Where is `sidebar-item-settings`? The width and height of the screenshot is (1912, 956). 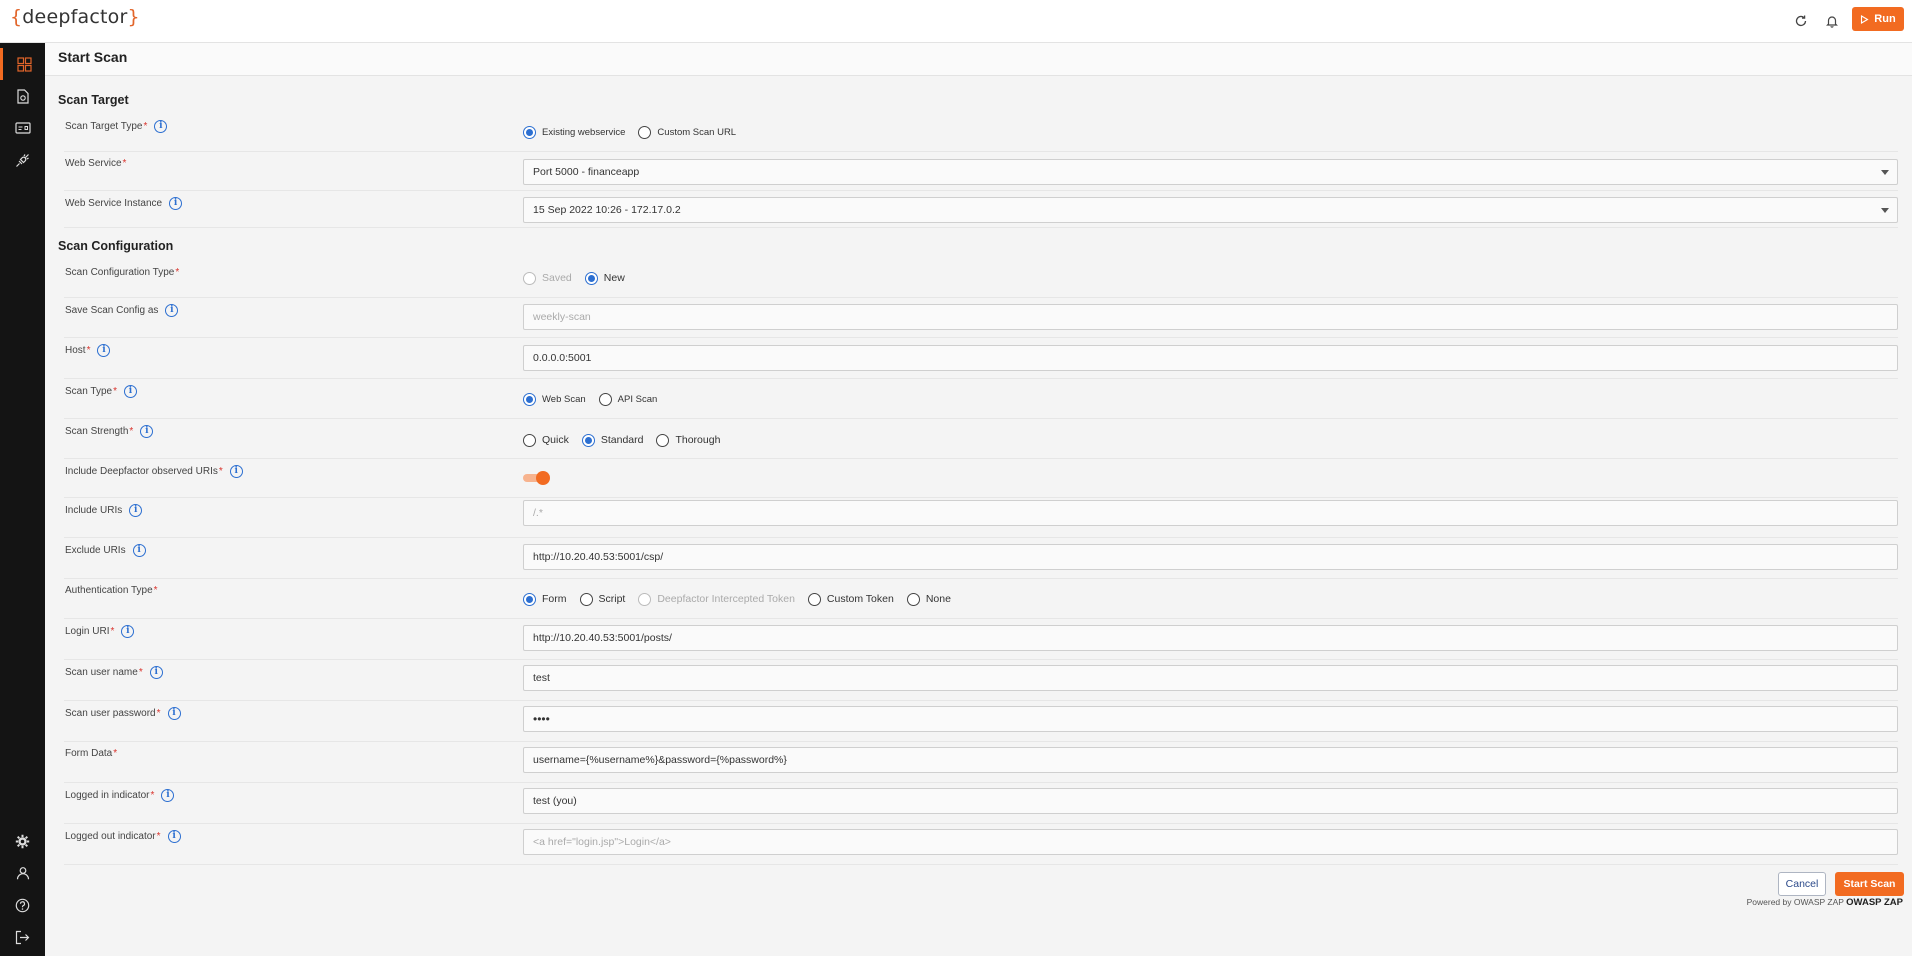
sidebar-item-settings is located at coordinates (22, 841).